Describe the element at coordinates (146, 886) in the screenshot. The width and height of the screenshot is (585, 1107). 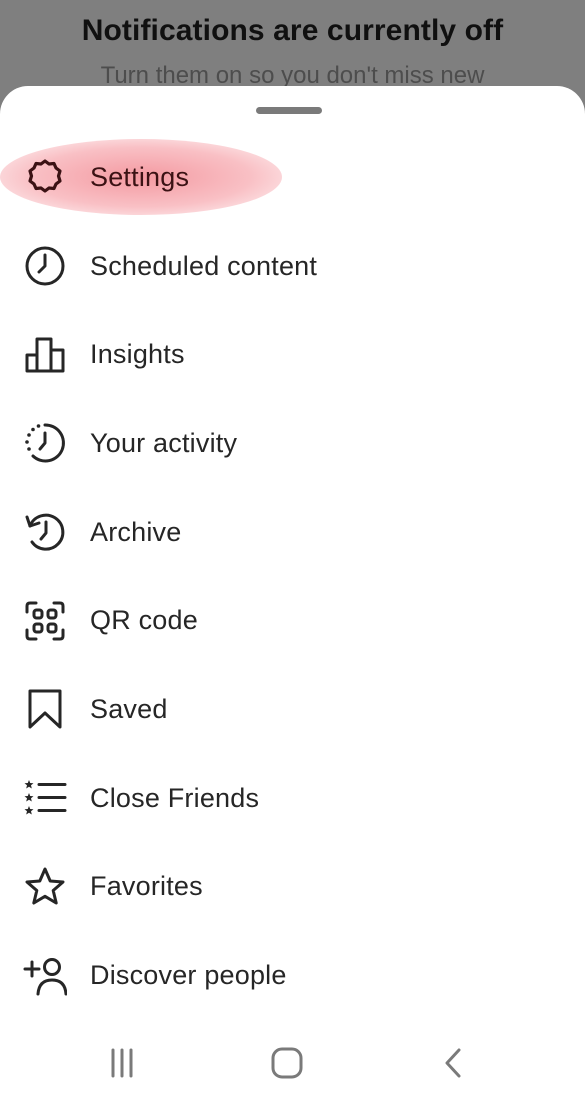
I see `menu-item-label: Favorites` at that location.